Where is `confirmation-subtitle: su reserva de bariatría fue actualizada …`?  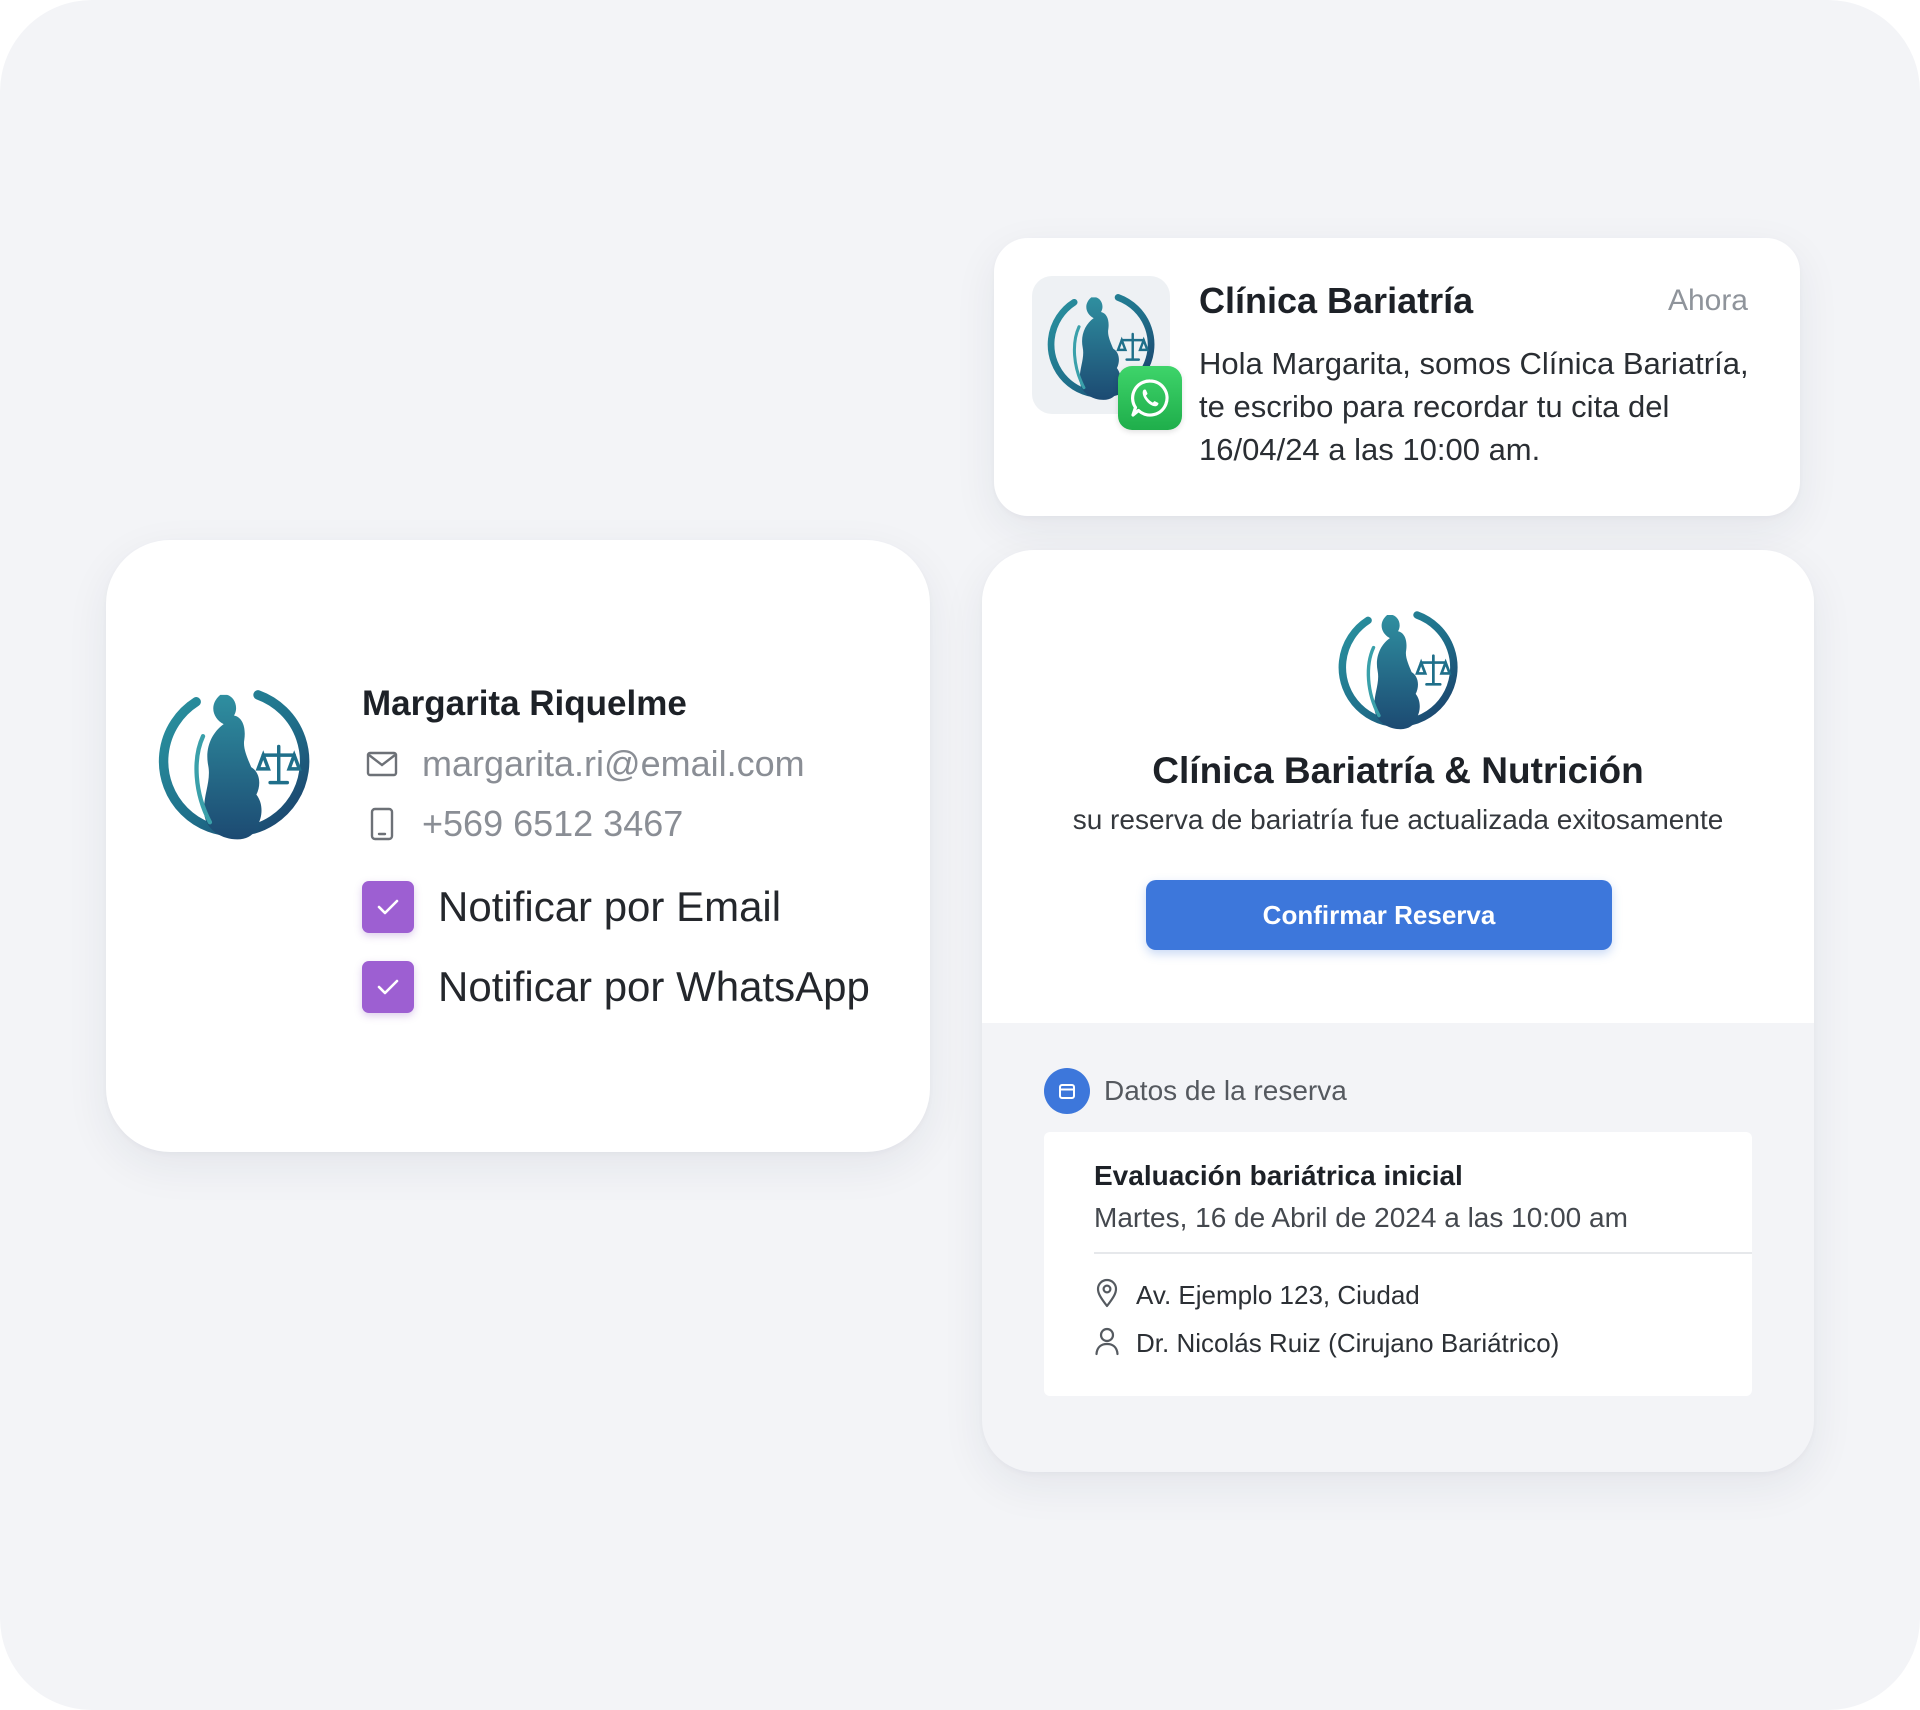
confirmation-subtitle: su reserva de bariatría fue actualizada … is located at coordinates (1398, 819).